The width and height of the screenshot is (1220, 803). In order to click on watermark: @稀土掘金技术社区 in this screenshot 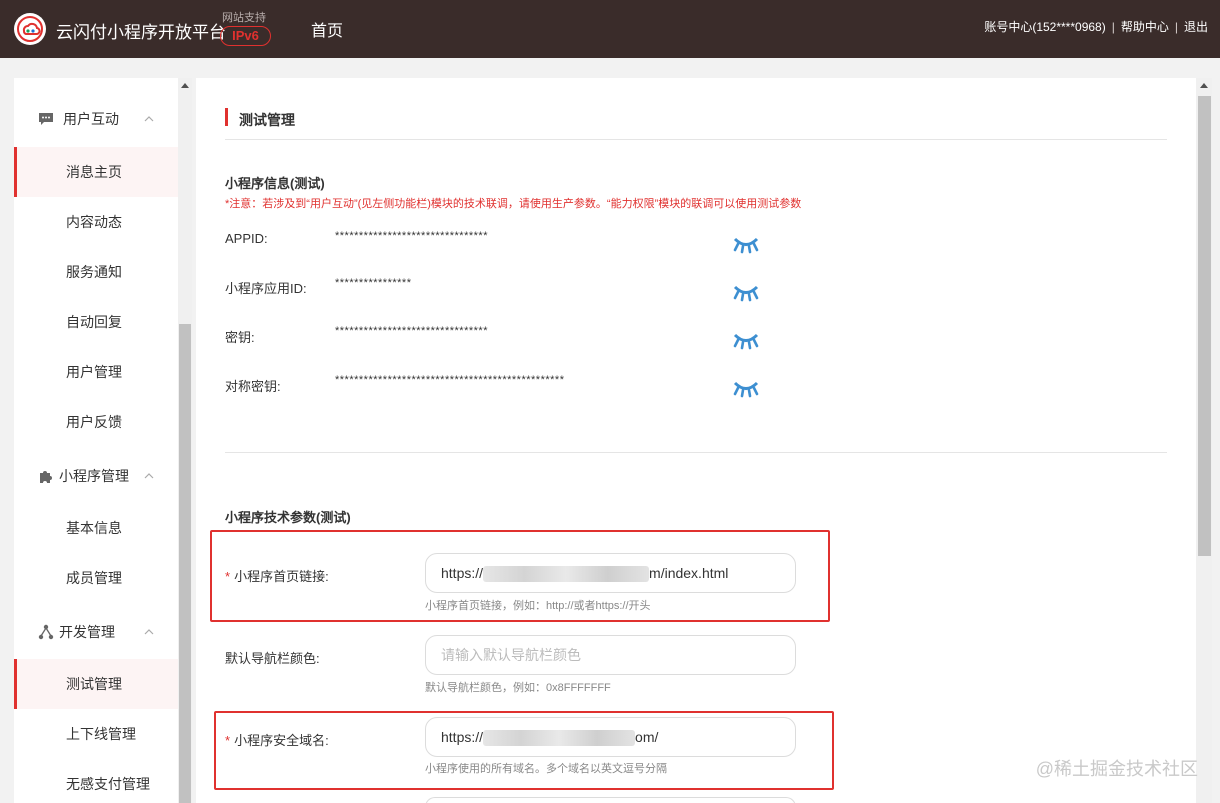, I will do `click(1116, 769)`.